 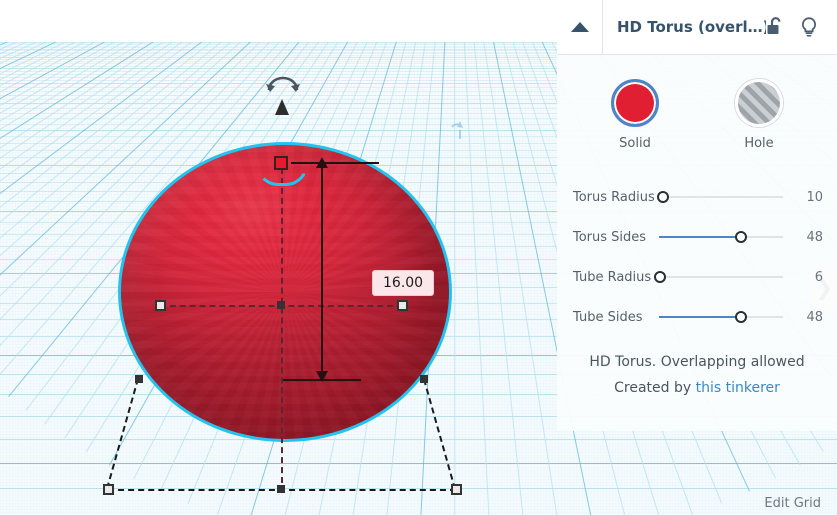 I want to click on slider-track-torus-sides, so click(x=721, y=237).